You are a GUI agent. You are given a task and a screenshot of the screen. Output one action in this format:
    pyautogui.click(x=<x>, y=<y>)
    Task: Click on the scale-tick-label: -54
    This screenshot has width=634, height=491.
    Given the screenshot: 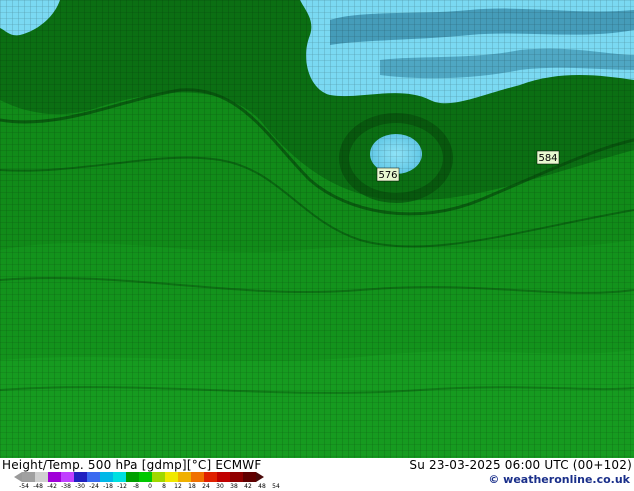 What is the action you would take?
    pyautogui.click(x=24, y=486)
    